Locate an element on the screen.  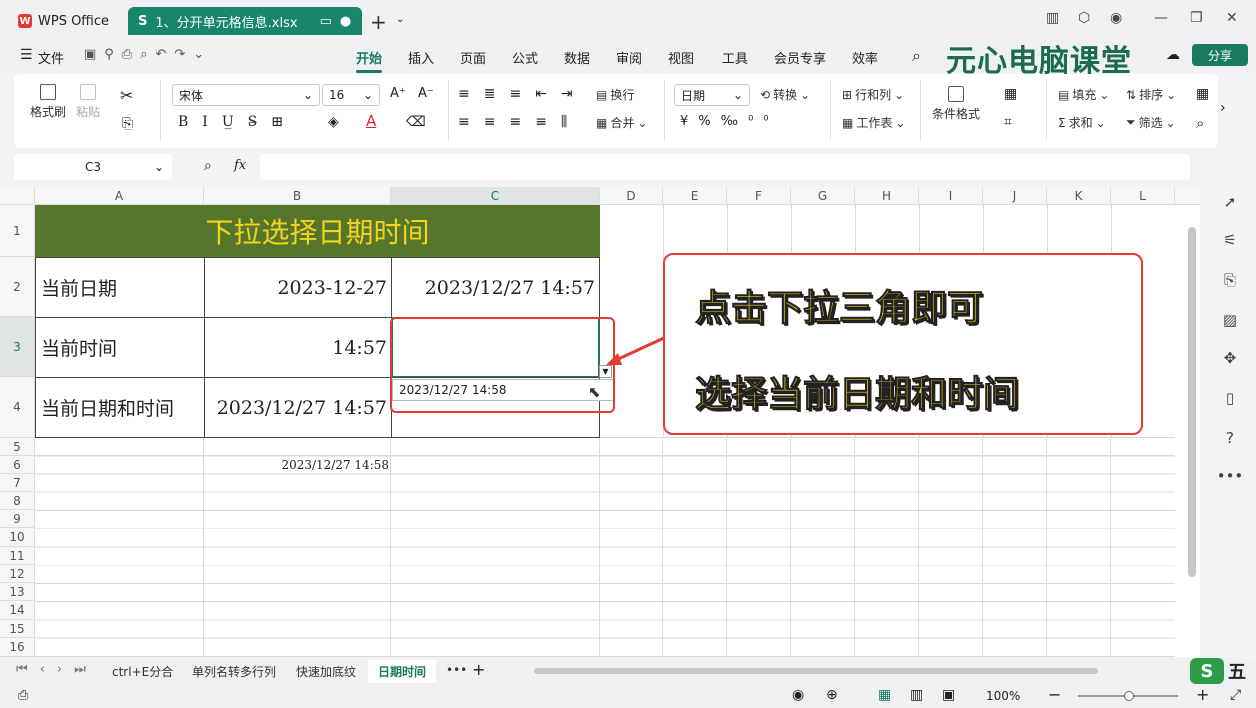
filter-button: ⏷ 筛选 ⌄ is located at coordinates (1151, 122).